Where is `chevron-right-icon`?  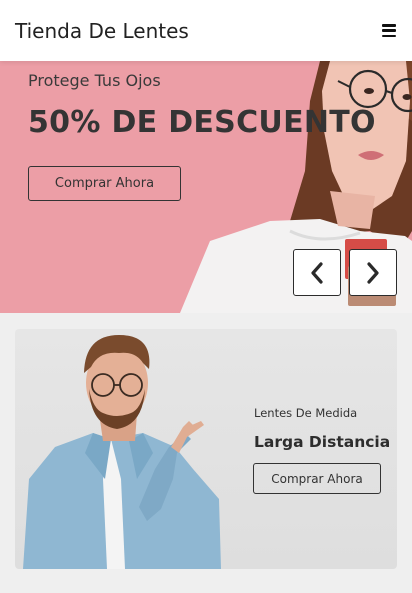 chevron-right-icon is located at coordinates (373, 272).